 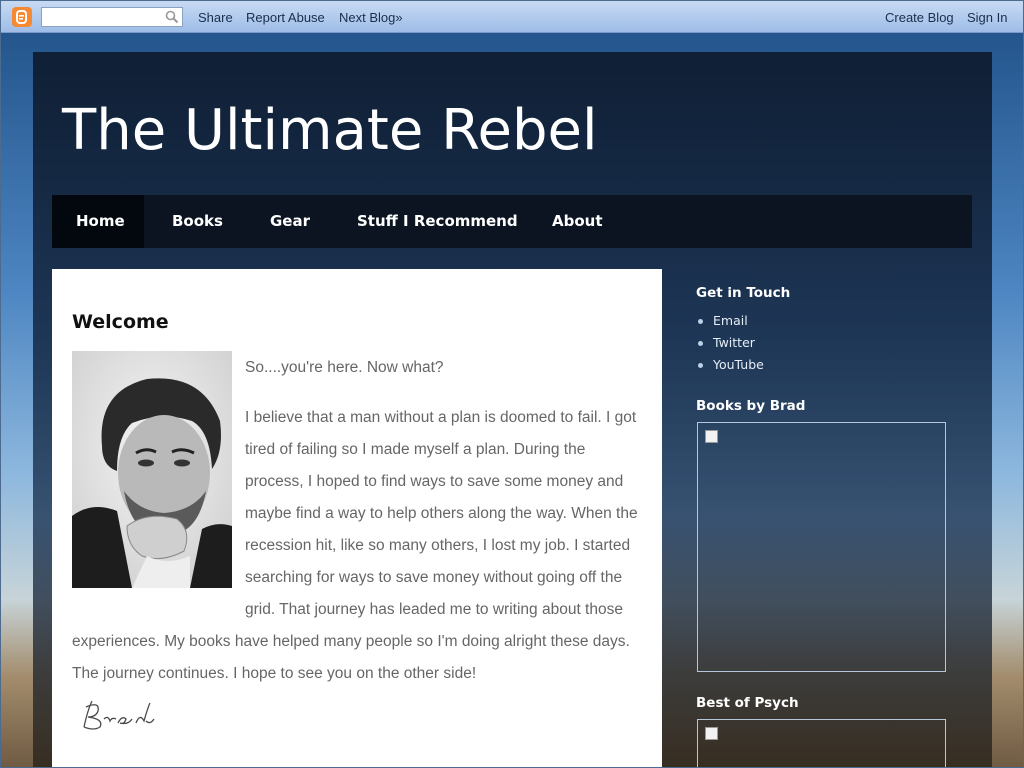 I want to click on search-icon, so click(x=172, y=17).